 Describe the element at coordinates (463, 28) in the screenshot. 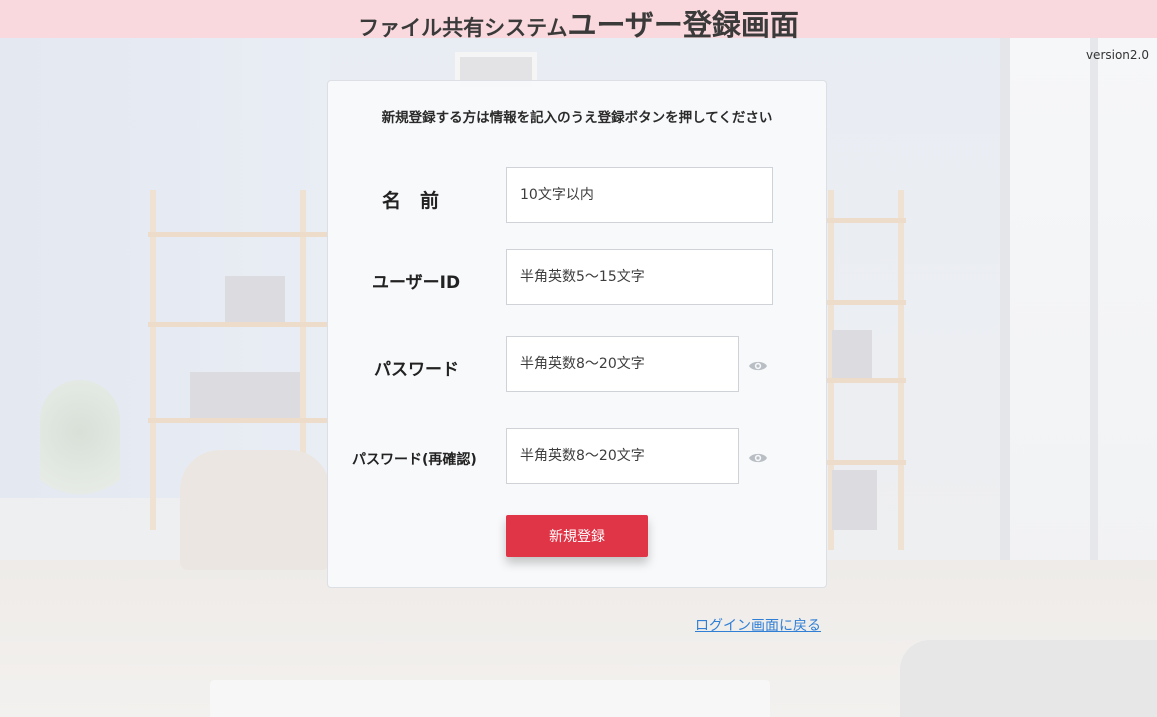

I see `page-title-system: ファイル共有システム` at that location.